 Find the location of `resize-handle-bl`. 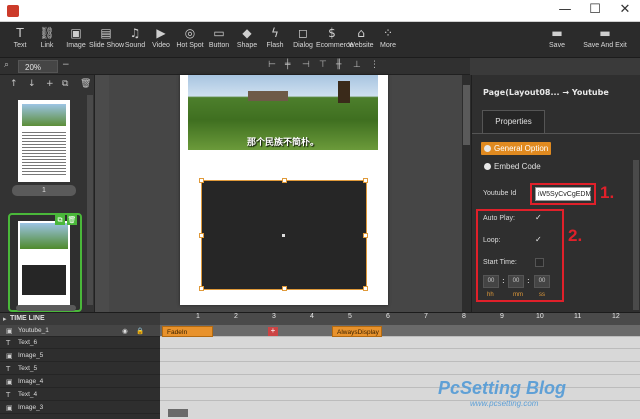

resize-handle-bl is located at coordinates (201, 288).